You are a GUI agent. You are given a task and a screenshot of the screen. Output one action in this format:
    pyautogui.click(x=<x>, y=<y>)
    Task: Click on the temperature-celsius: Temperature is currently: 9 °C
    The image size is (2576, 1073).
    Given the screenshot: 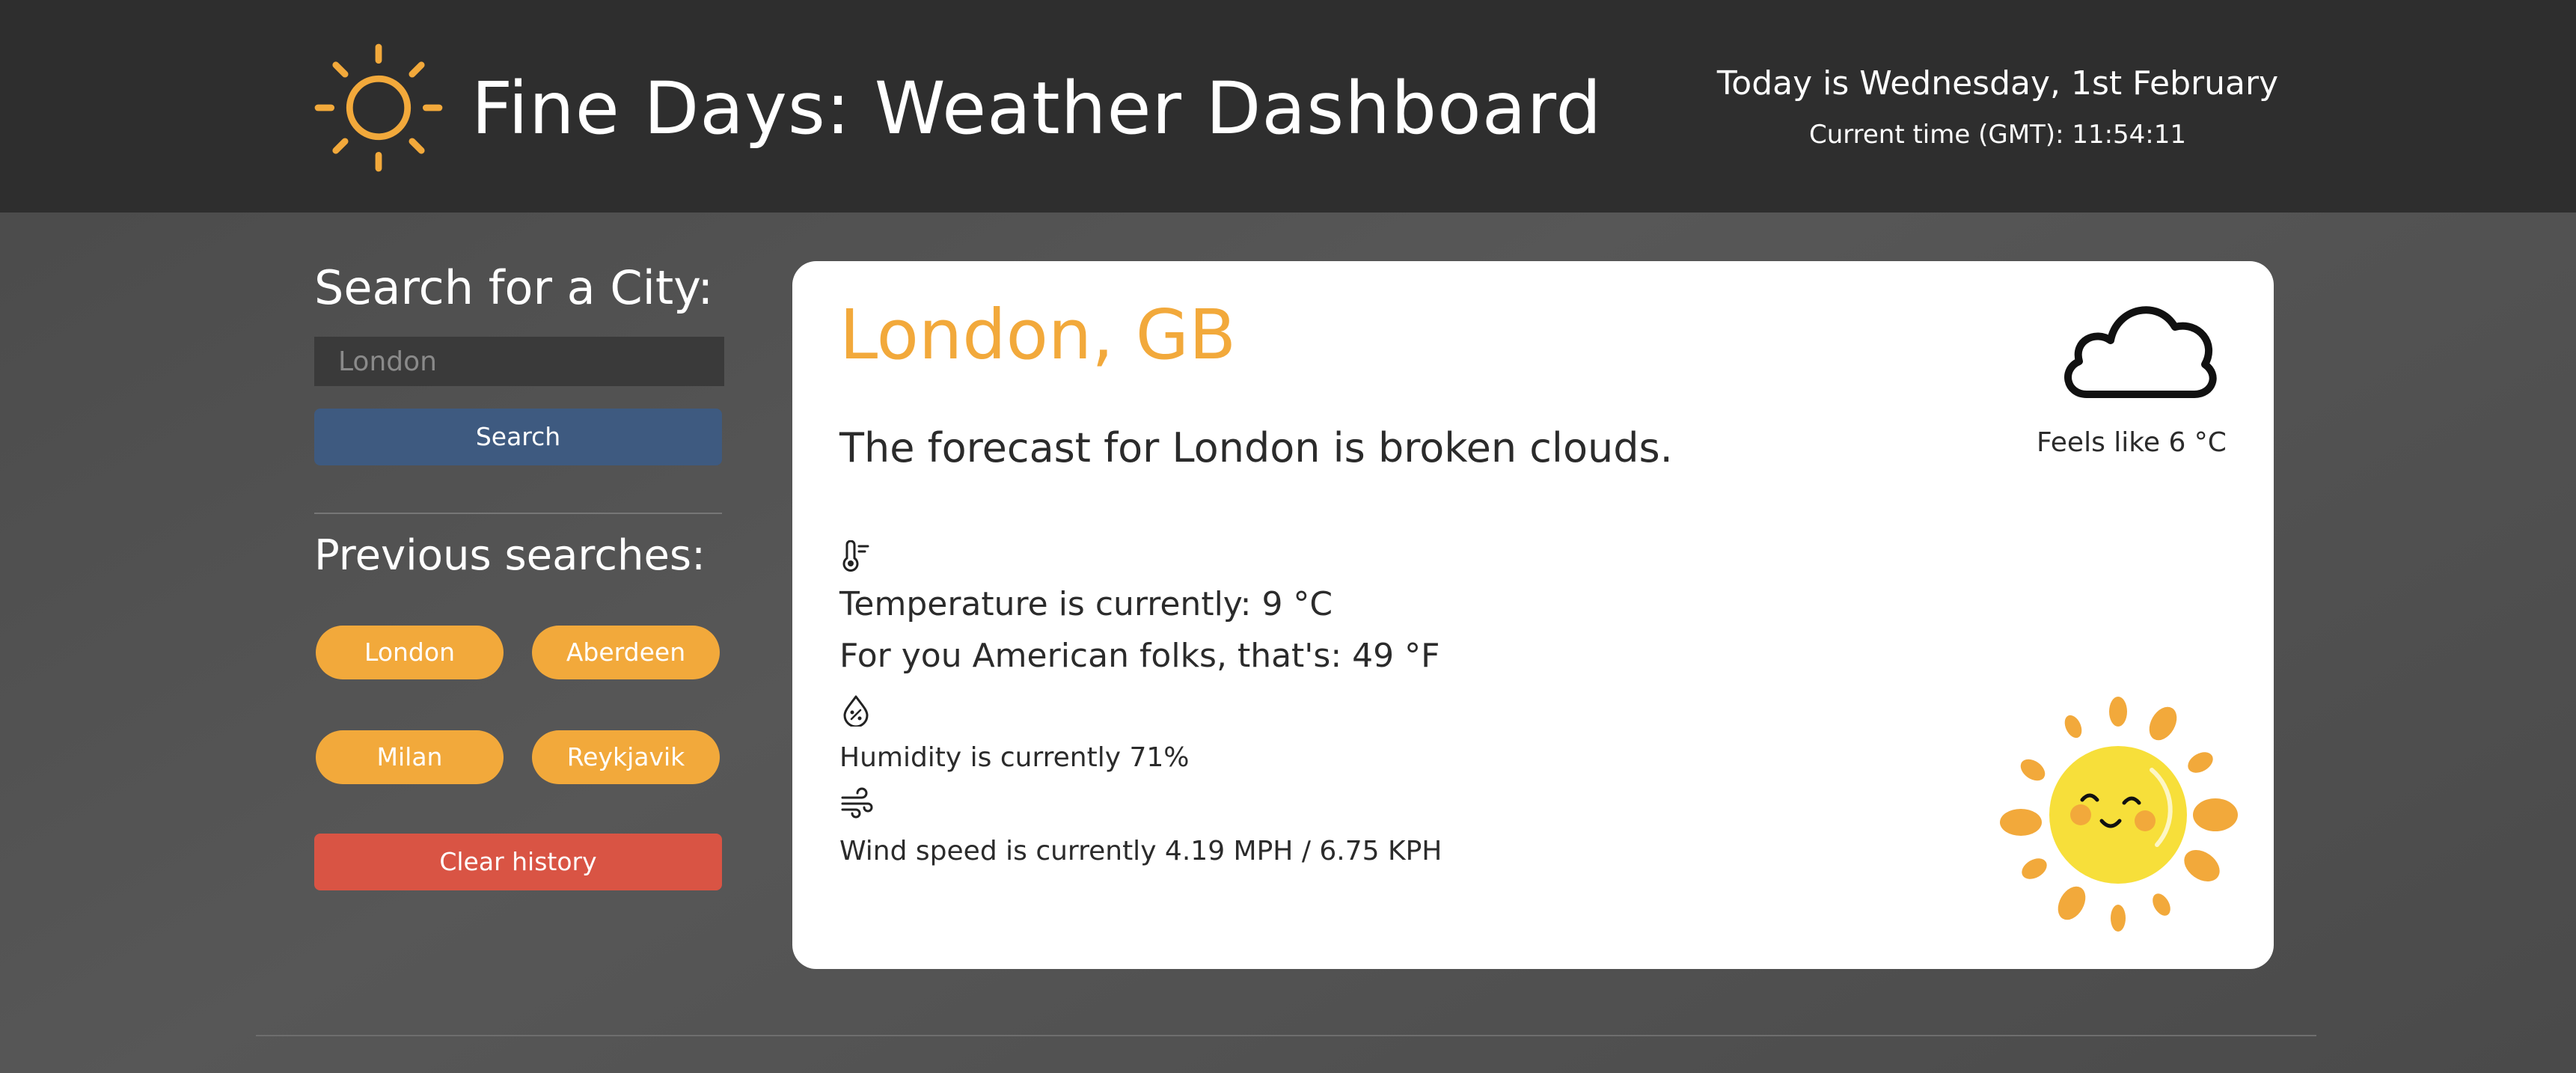 What is the action you would take?
    pyautogui.click(x=1086, y=604)
    